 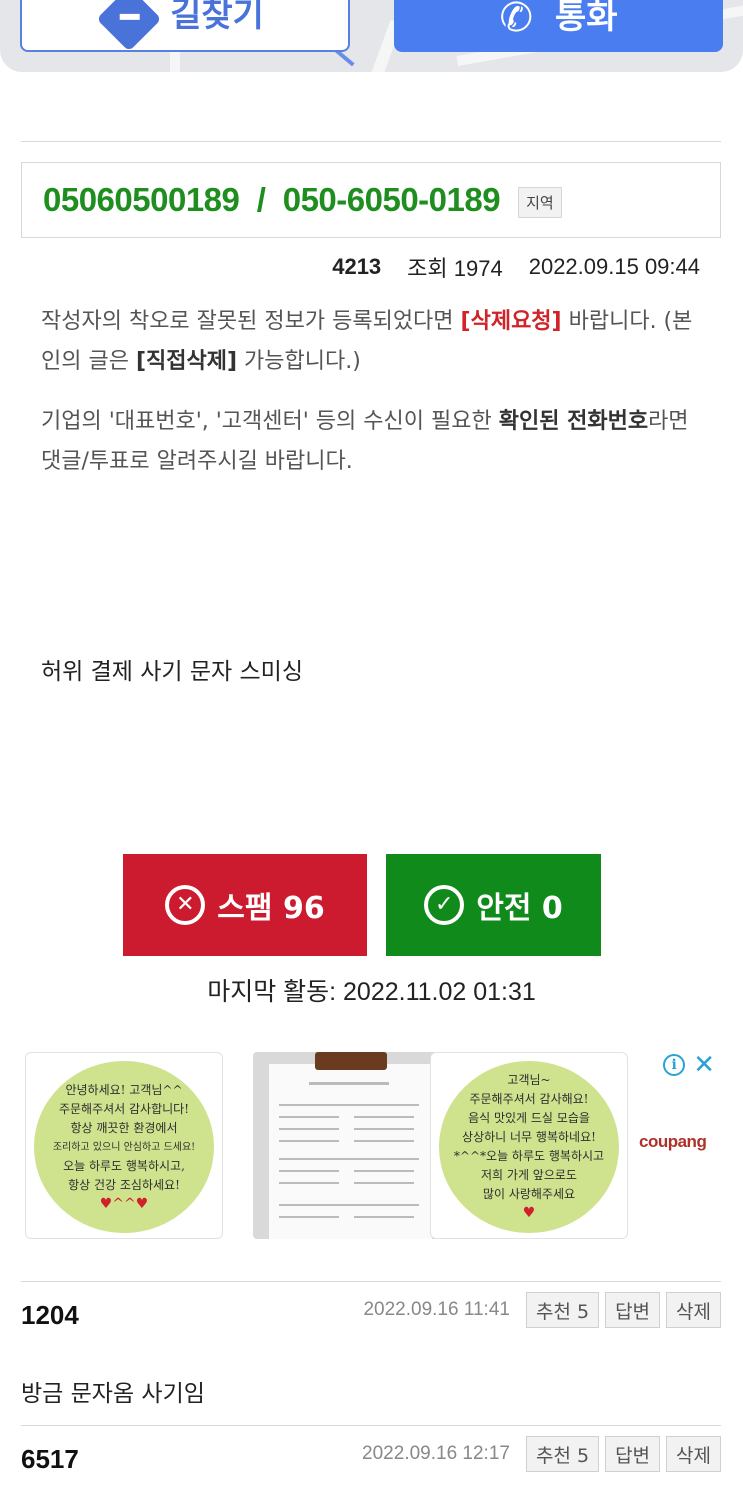 What do you see at coordinates (371, 992) in the screenshot?
I see `last-activity: 마지막 활동: 2022.11.02 01:31` at bounding box center [371, 992].